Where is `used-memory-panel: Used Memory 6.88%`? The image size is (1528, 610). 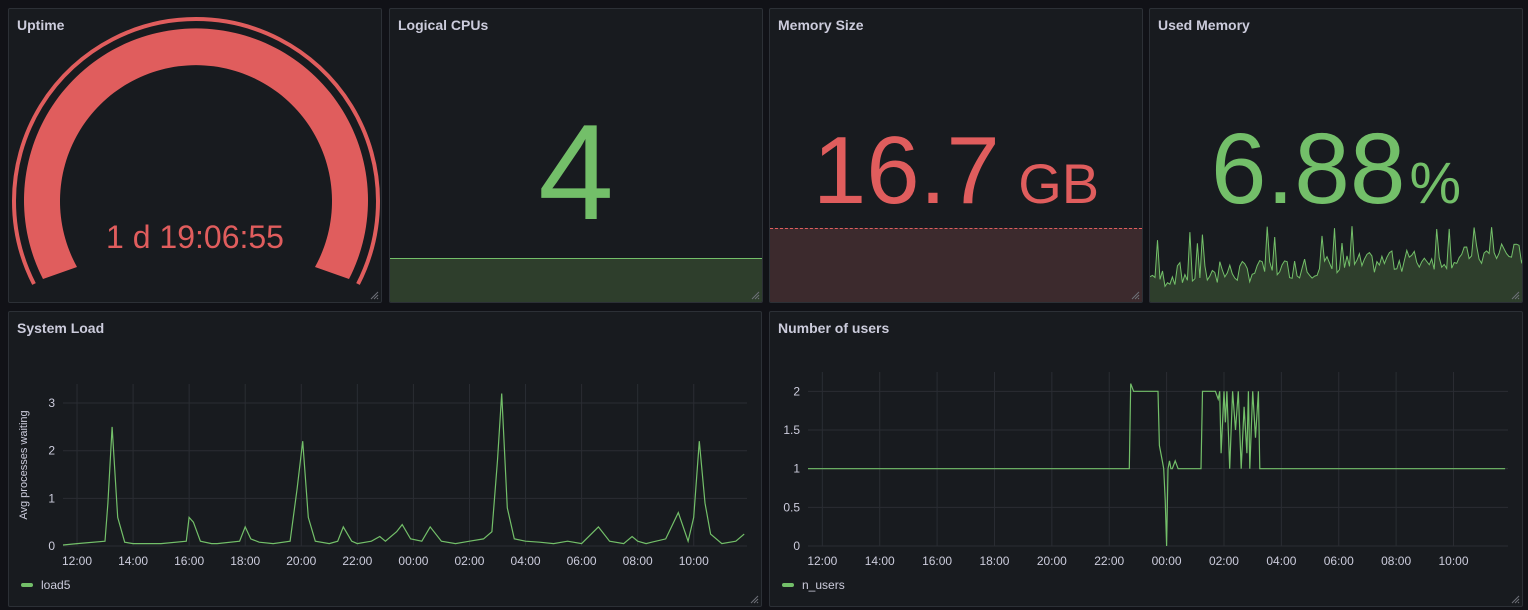
used-memory-panel: Used Memory 6.88% is located at coordinates (1336, 155).